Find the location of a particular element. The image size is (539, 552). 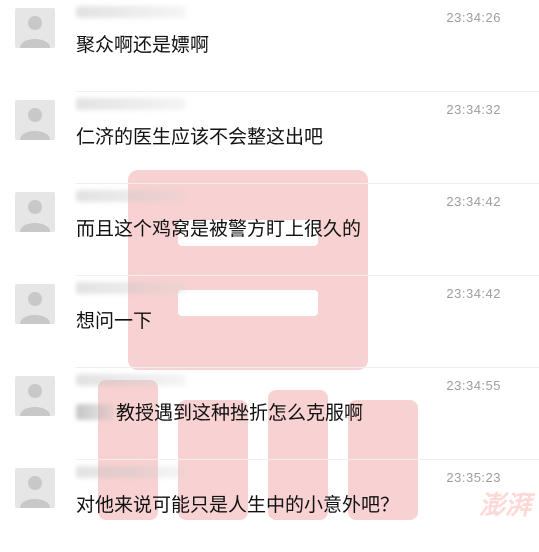

message-text: 对他来说可能只是人生中的小意外吧？ is located at coordinates (238, 505).